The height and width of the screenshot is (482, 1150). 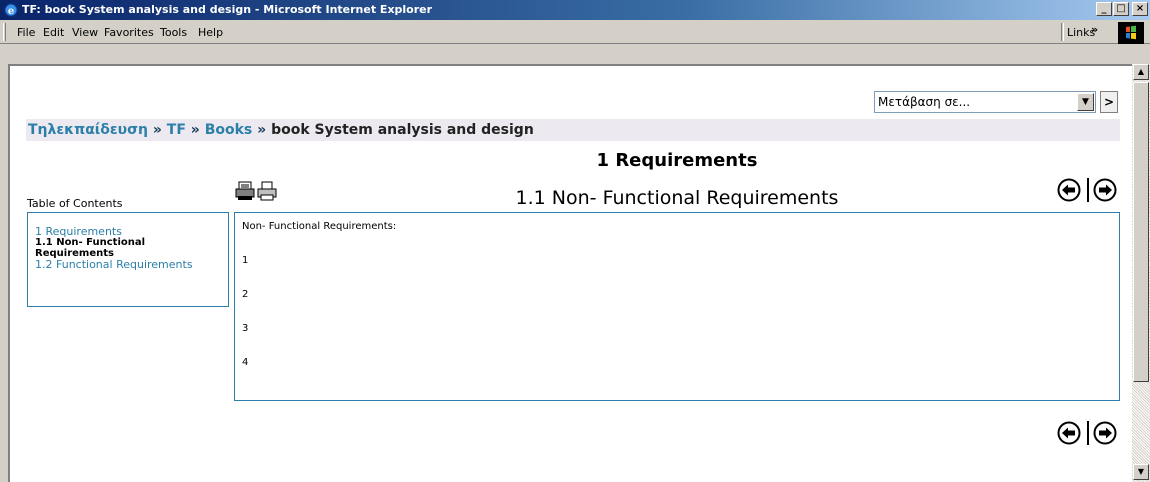 I want to click on links-chevron-icon: », so click(x=1094, y=29).